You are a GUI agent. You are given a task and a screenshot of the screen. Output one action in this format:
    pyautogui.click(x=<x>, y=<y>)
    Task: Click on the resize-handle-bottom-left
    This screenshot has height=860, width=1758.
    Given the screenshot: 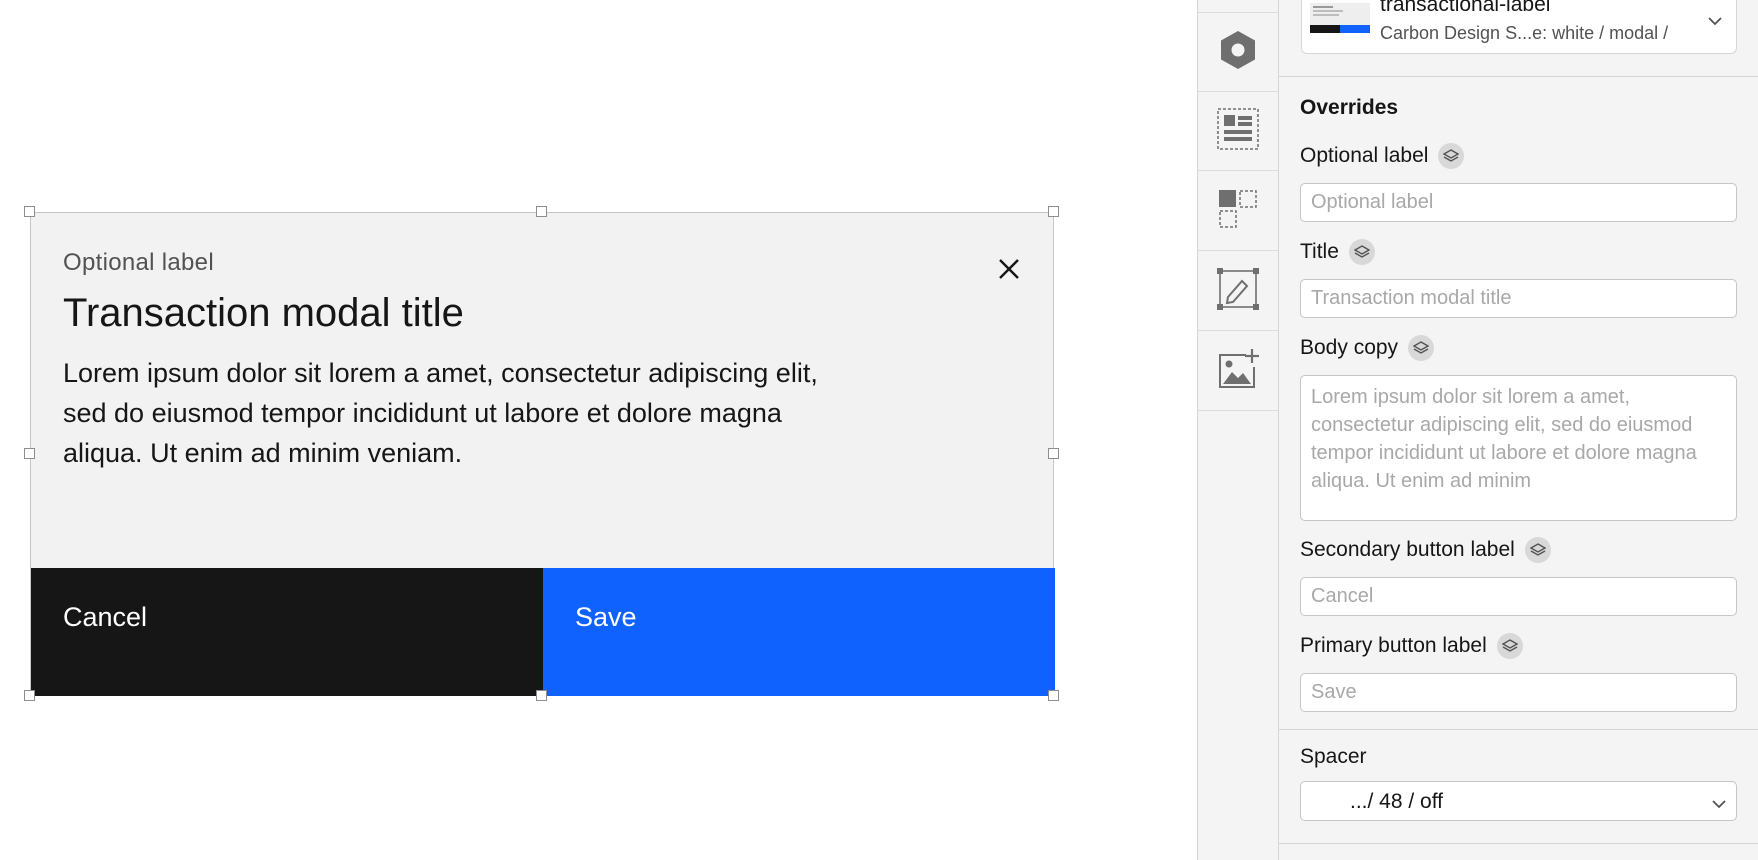 What is the action you would take?
    pyautogui.click(x=29, y=695)
    